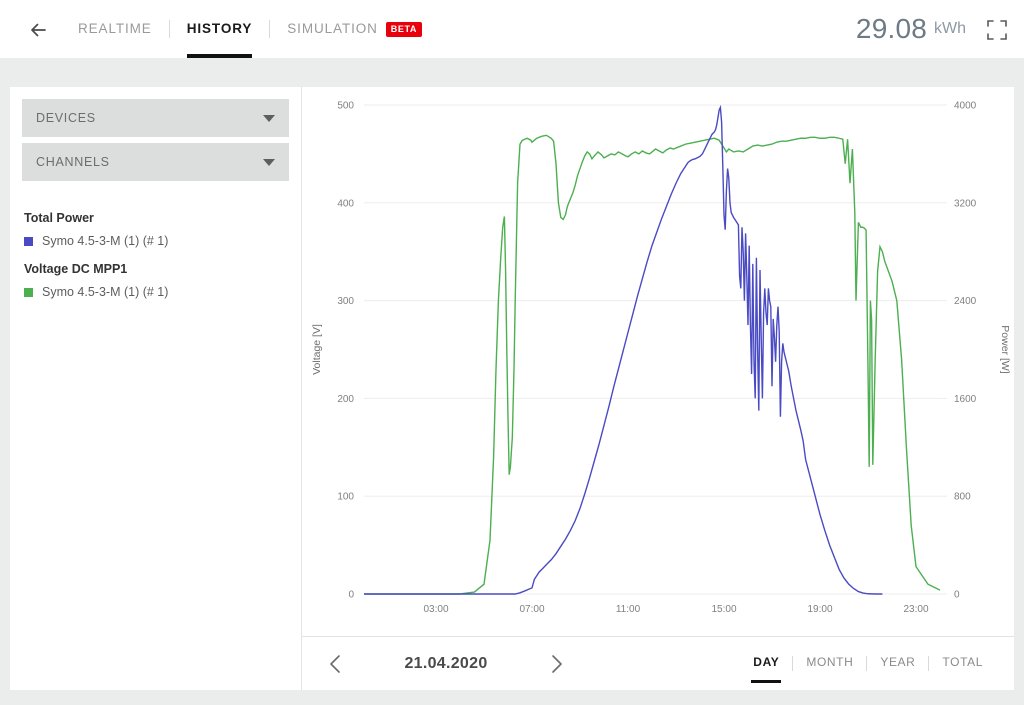 The width and height of the screenshot is (1024, 705). Describe the element at coordinates (965, 203) in the screenshot. I see `svg-text: 3200` at that location.